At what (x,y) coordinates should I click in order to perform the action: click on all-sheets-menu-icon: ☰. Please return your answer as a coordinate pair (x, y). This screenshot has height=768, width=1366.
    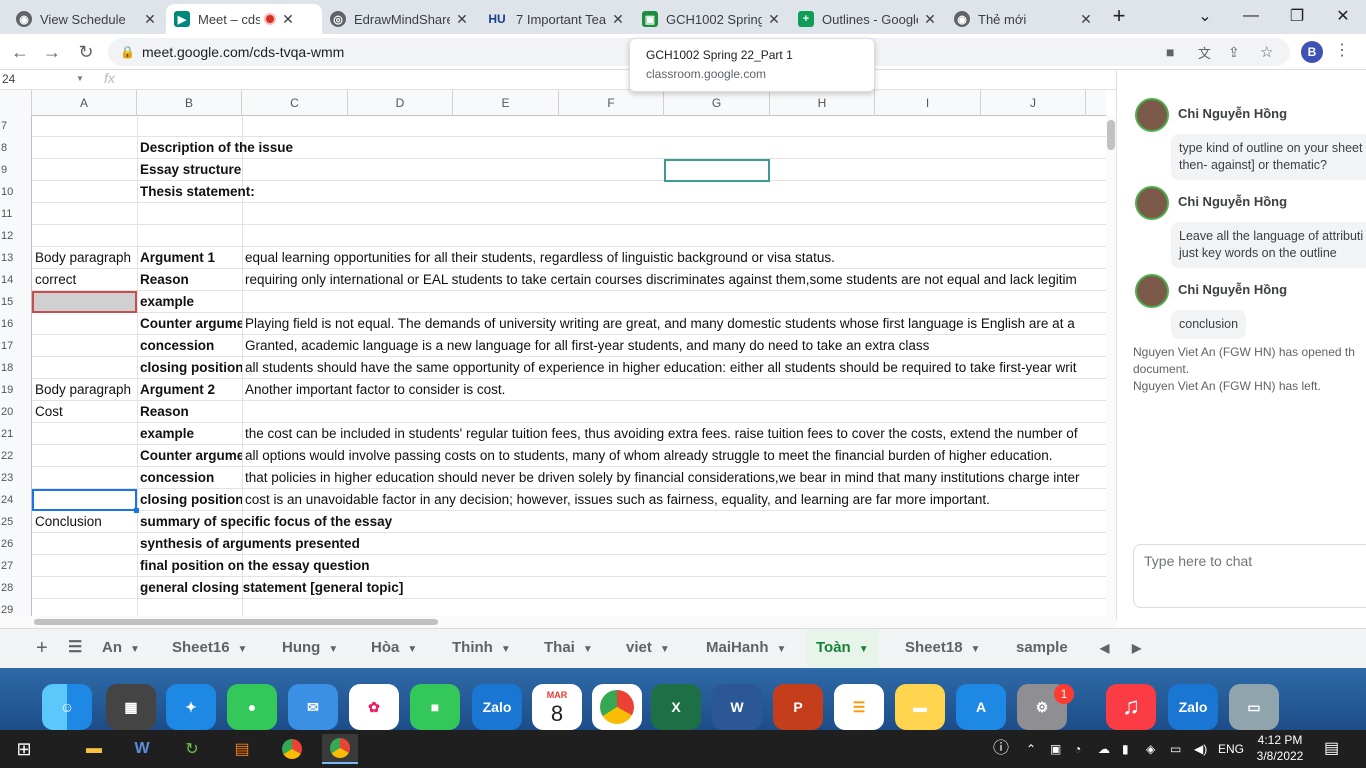
    Looking at the image, I should click on (75, 648).